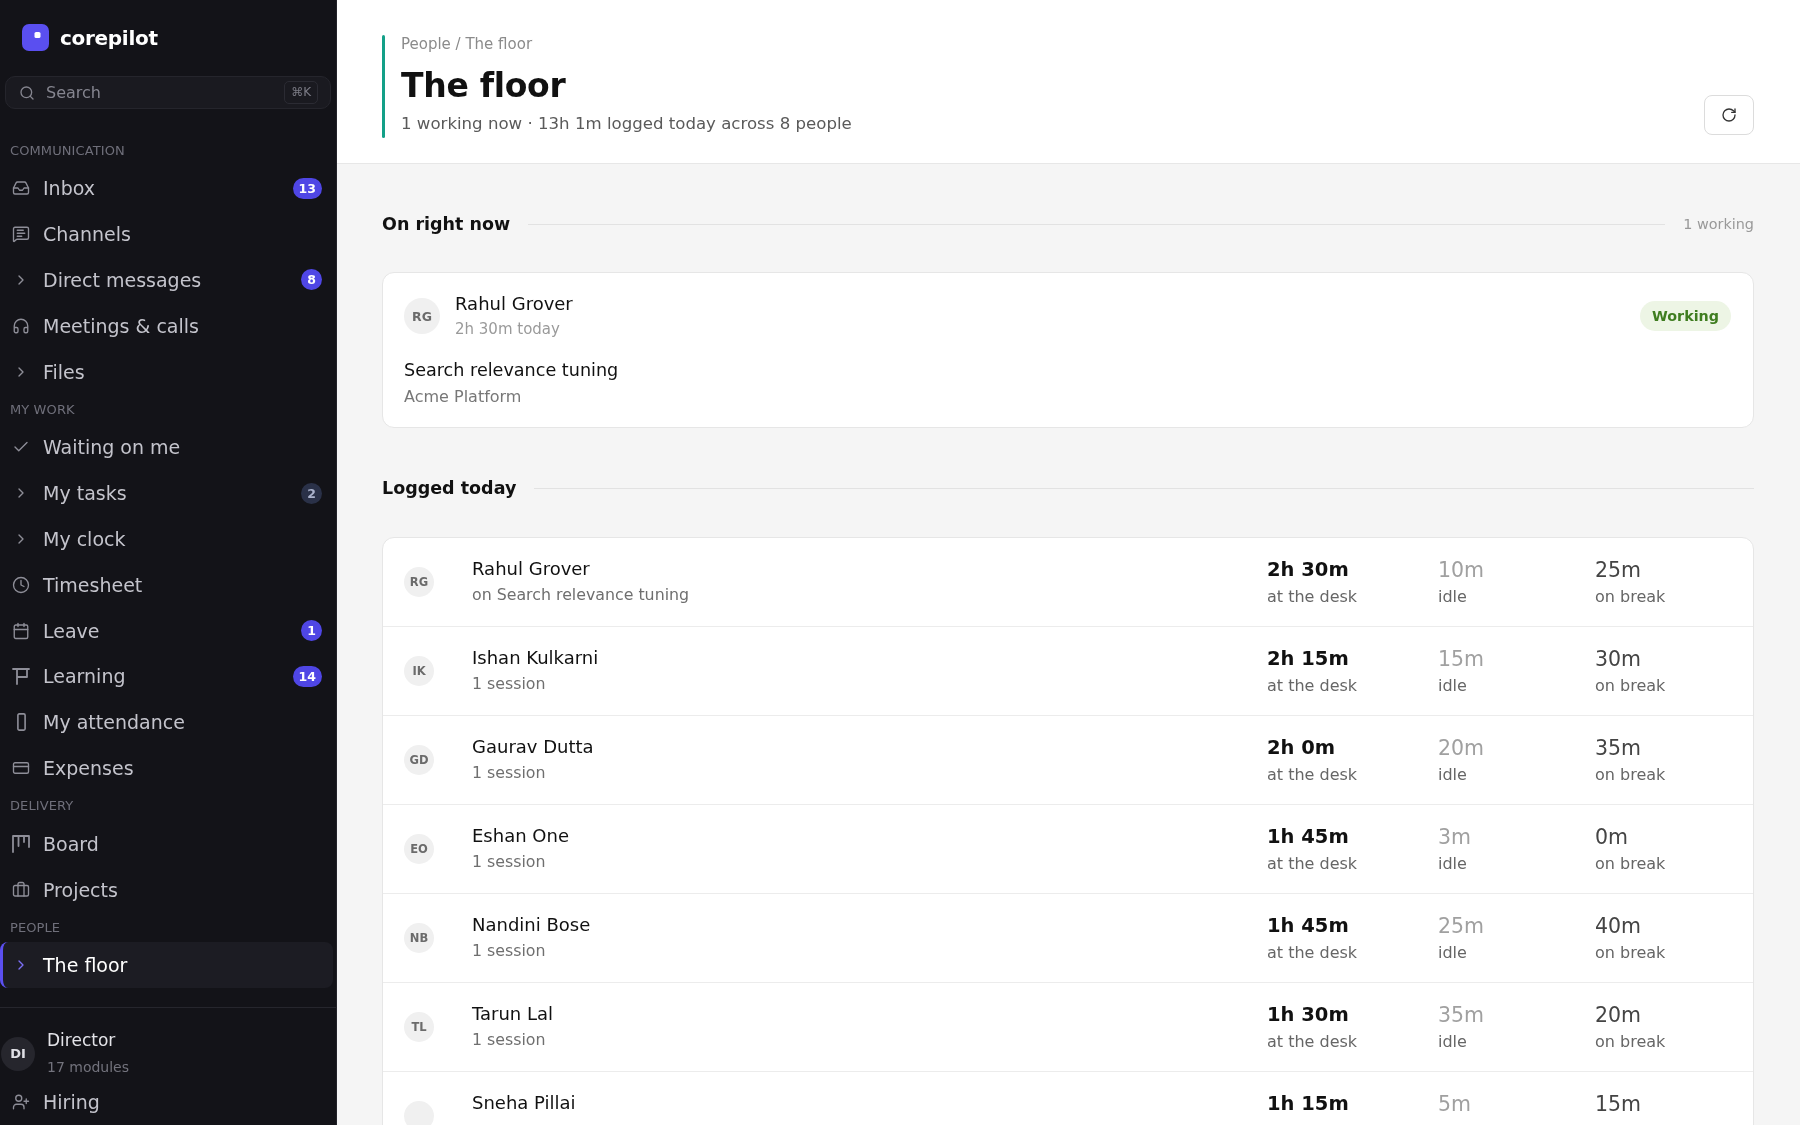 This screenshot has width=1800, height=1125. Describe the element at coordinates (67, 150) in the screenshot. I see `section-heading: COMMUNICATION` at that location.